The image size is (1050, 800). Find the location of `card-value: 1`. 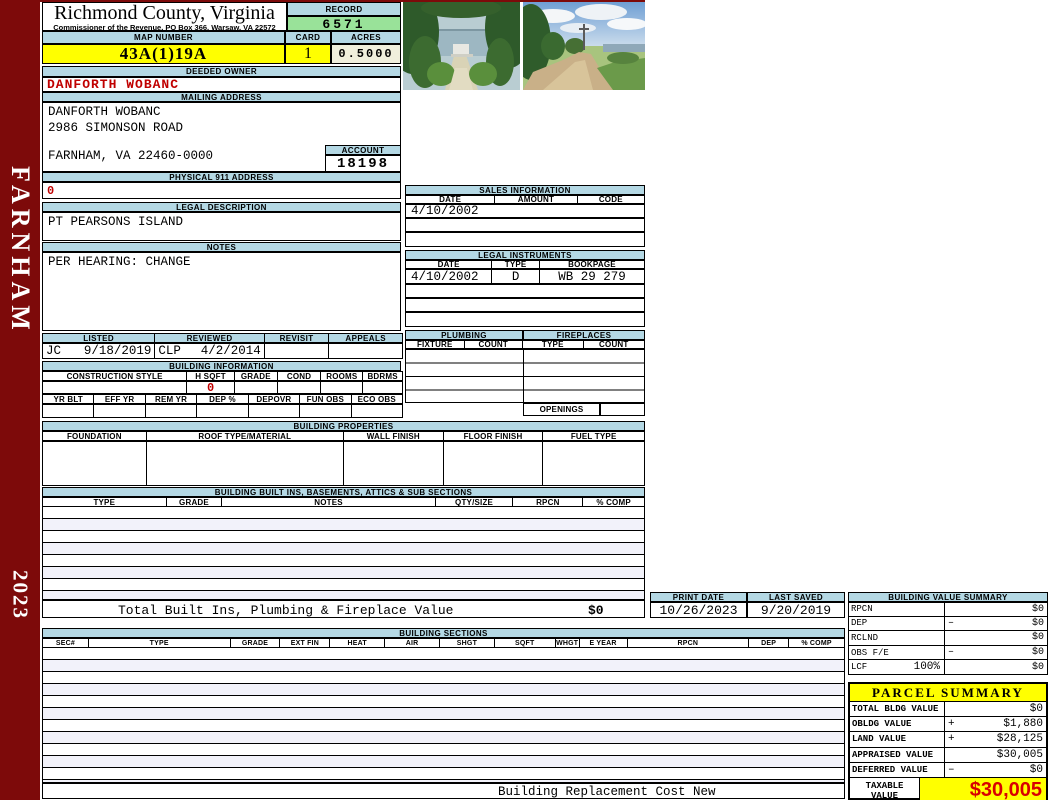

card-value: 1 is located at coordinates (308, 54).